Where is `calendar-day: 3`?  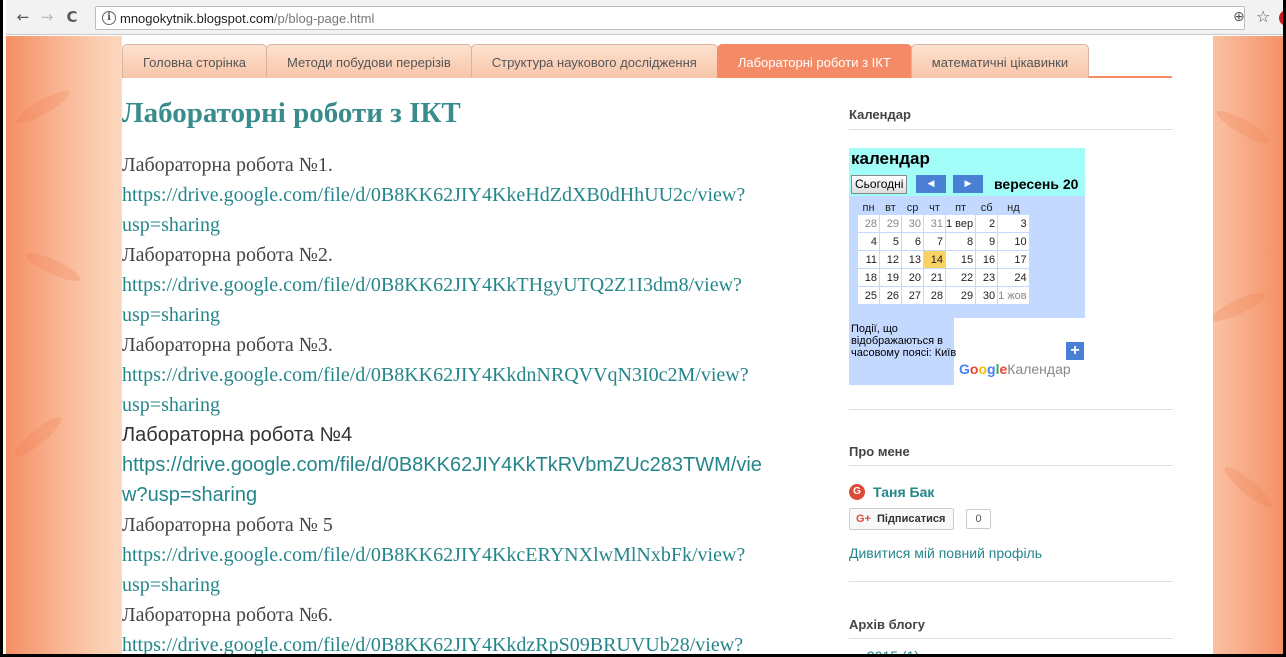
calendar-day: 3 is located at coordinates (1013, 223).